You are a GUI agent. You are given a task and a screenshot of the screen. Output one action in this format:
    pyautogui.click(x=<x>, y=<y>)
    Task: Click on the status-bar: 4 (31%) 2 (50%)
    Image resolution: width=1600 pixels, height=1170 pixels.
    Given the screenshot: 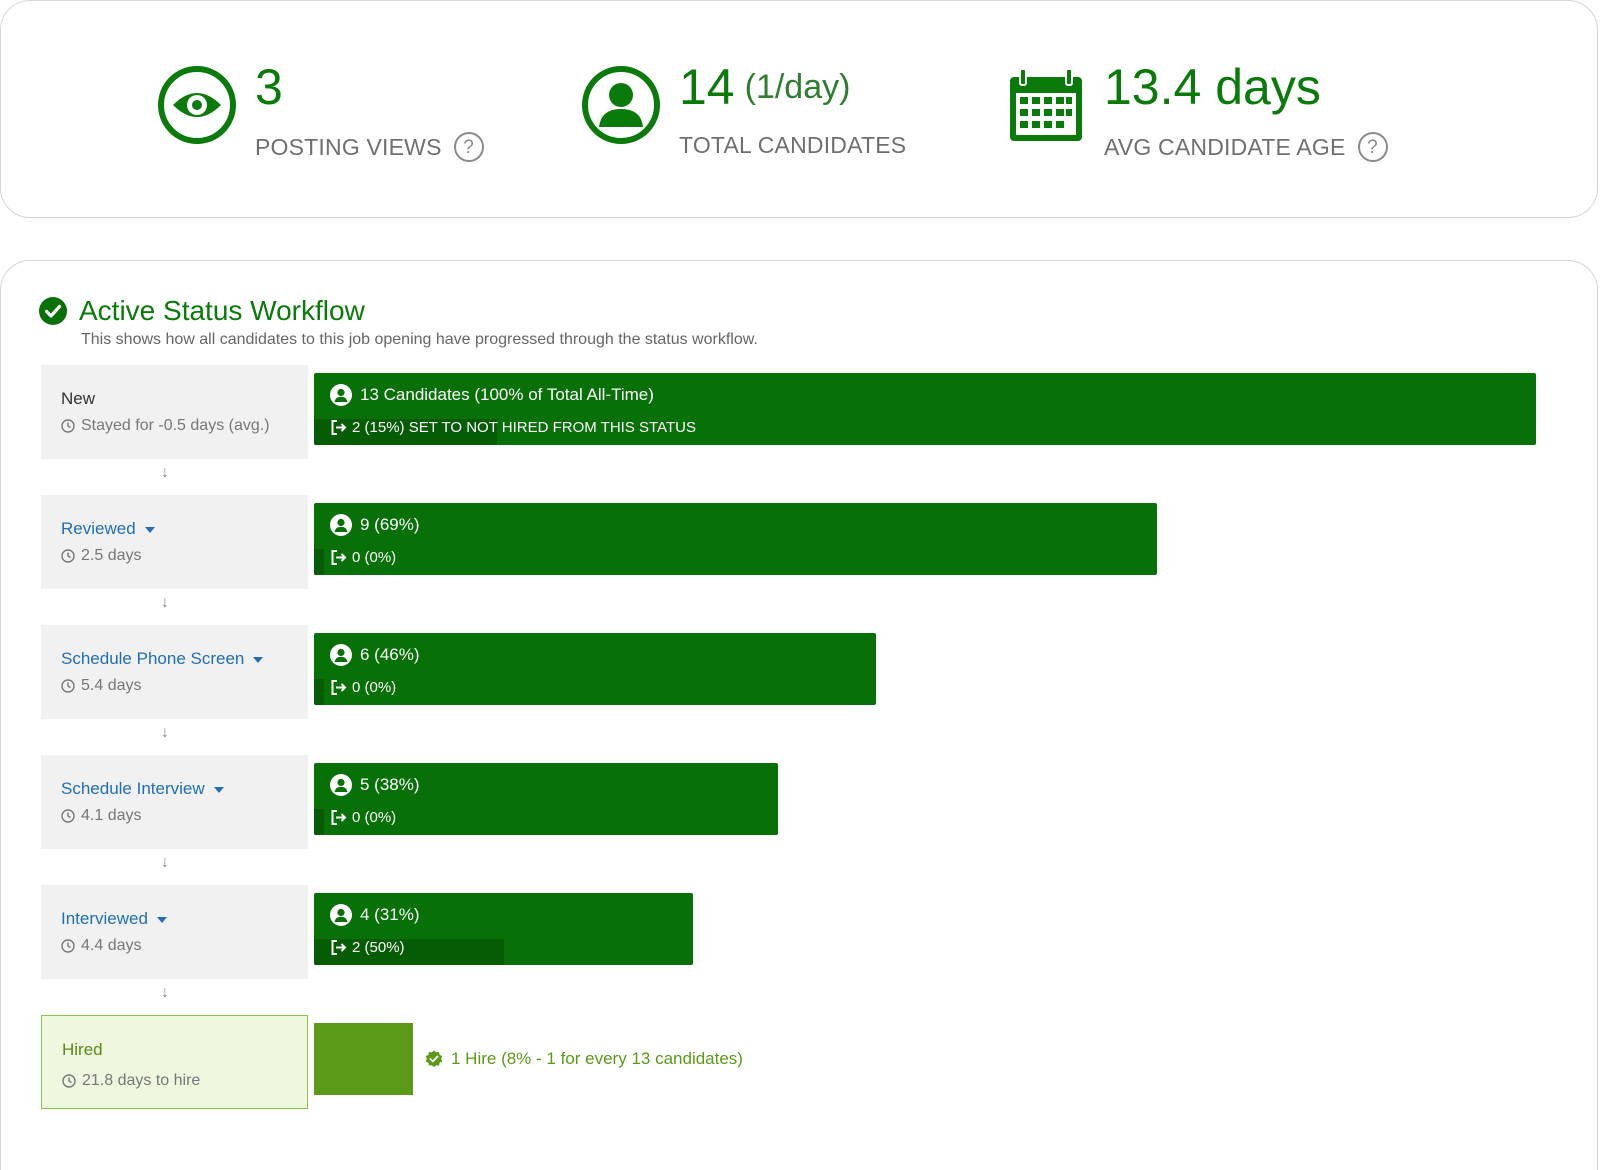 What is the action you would take?
    pyautogui.click(x=503, y=929)
    